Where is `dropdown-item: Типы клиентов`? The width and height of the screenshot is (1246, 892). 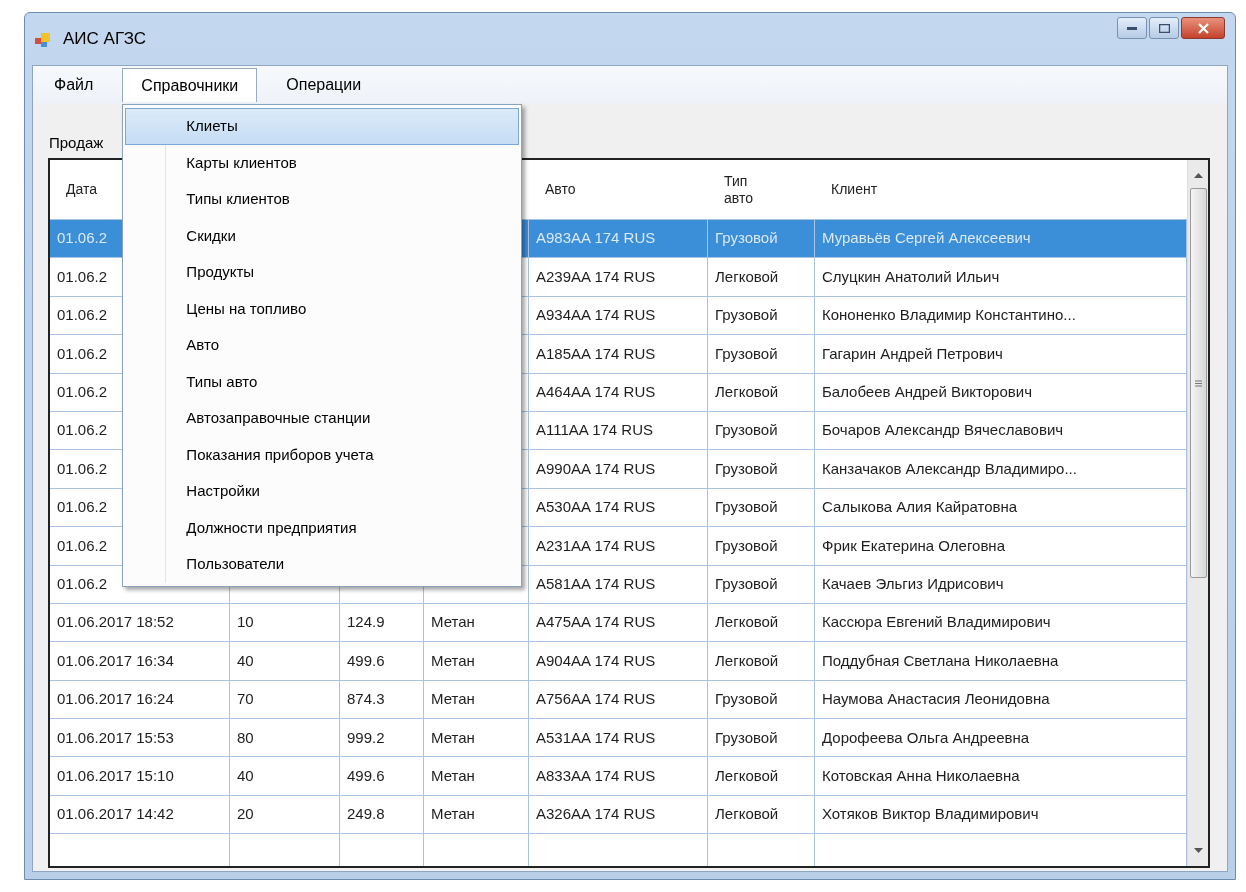 dropdown-item: Типы клиентов is located at coordinates (322, 199).